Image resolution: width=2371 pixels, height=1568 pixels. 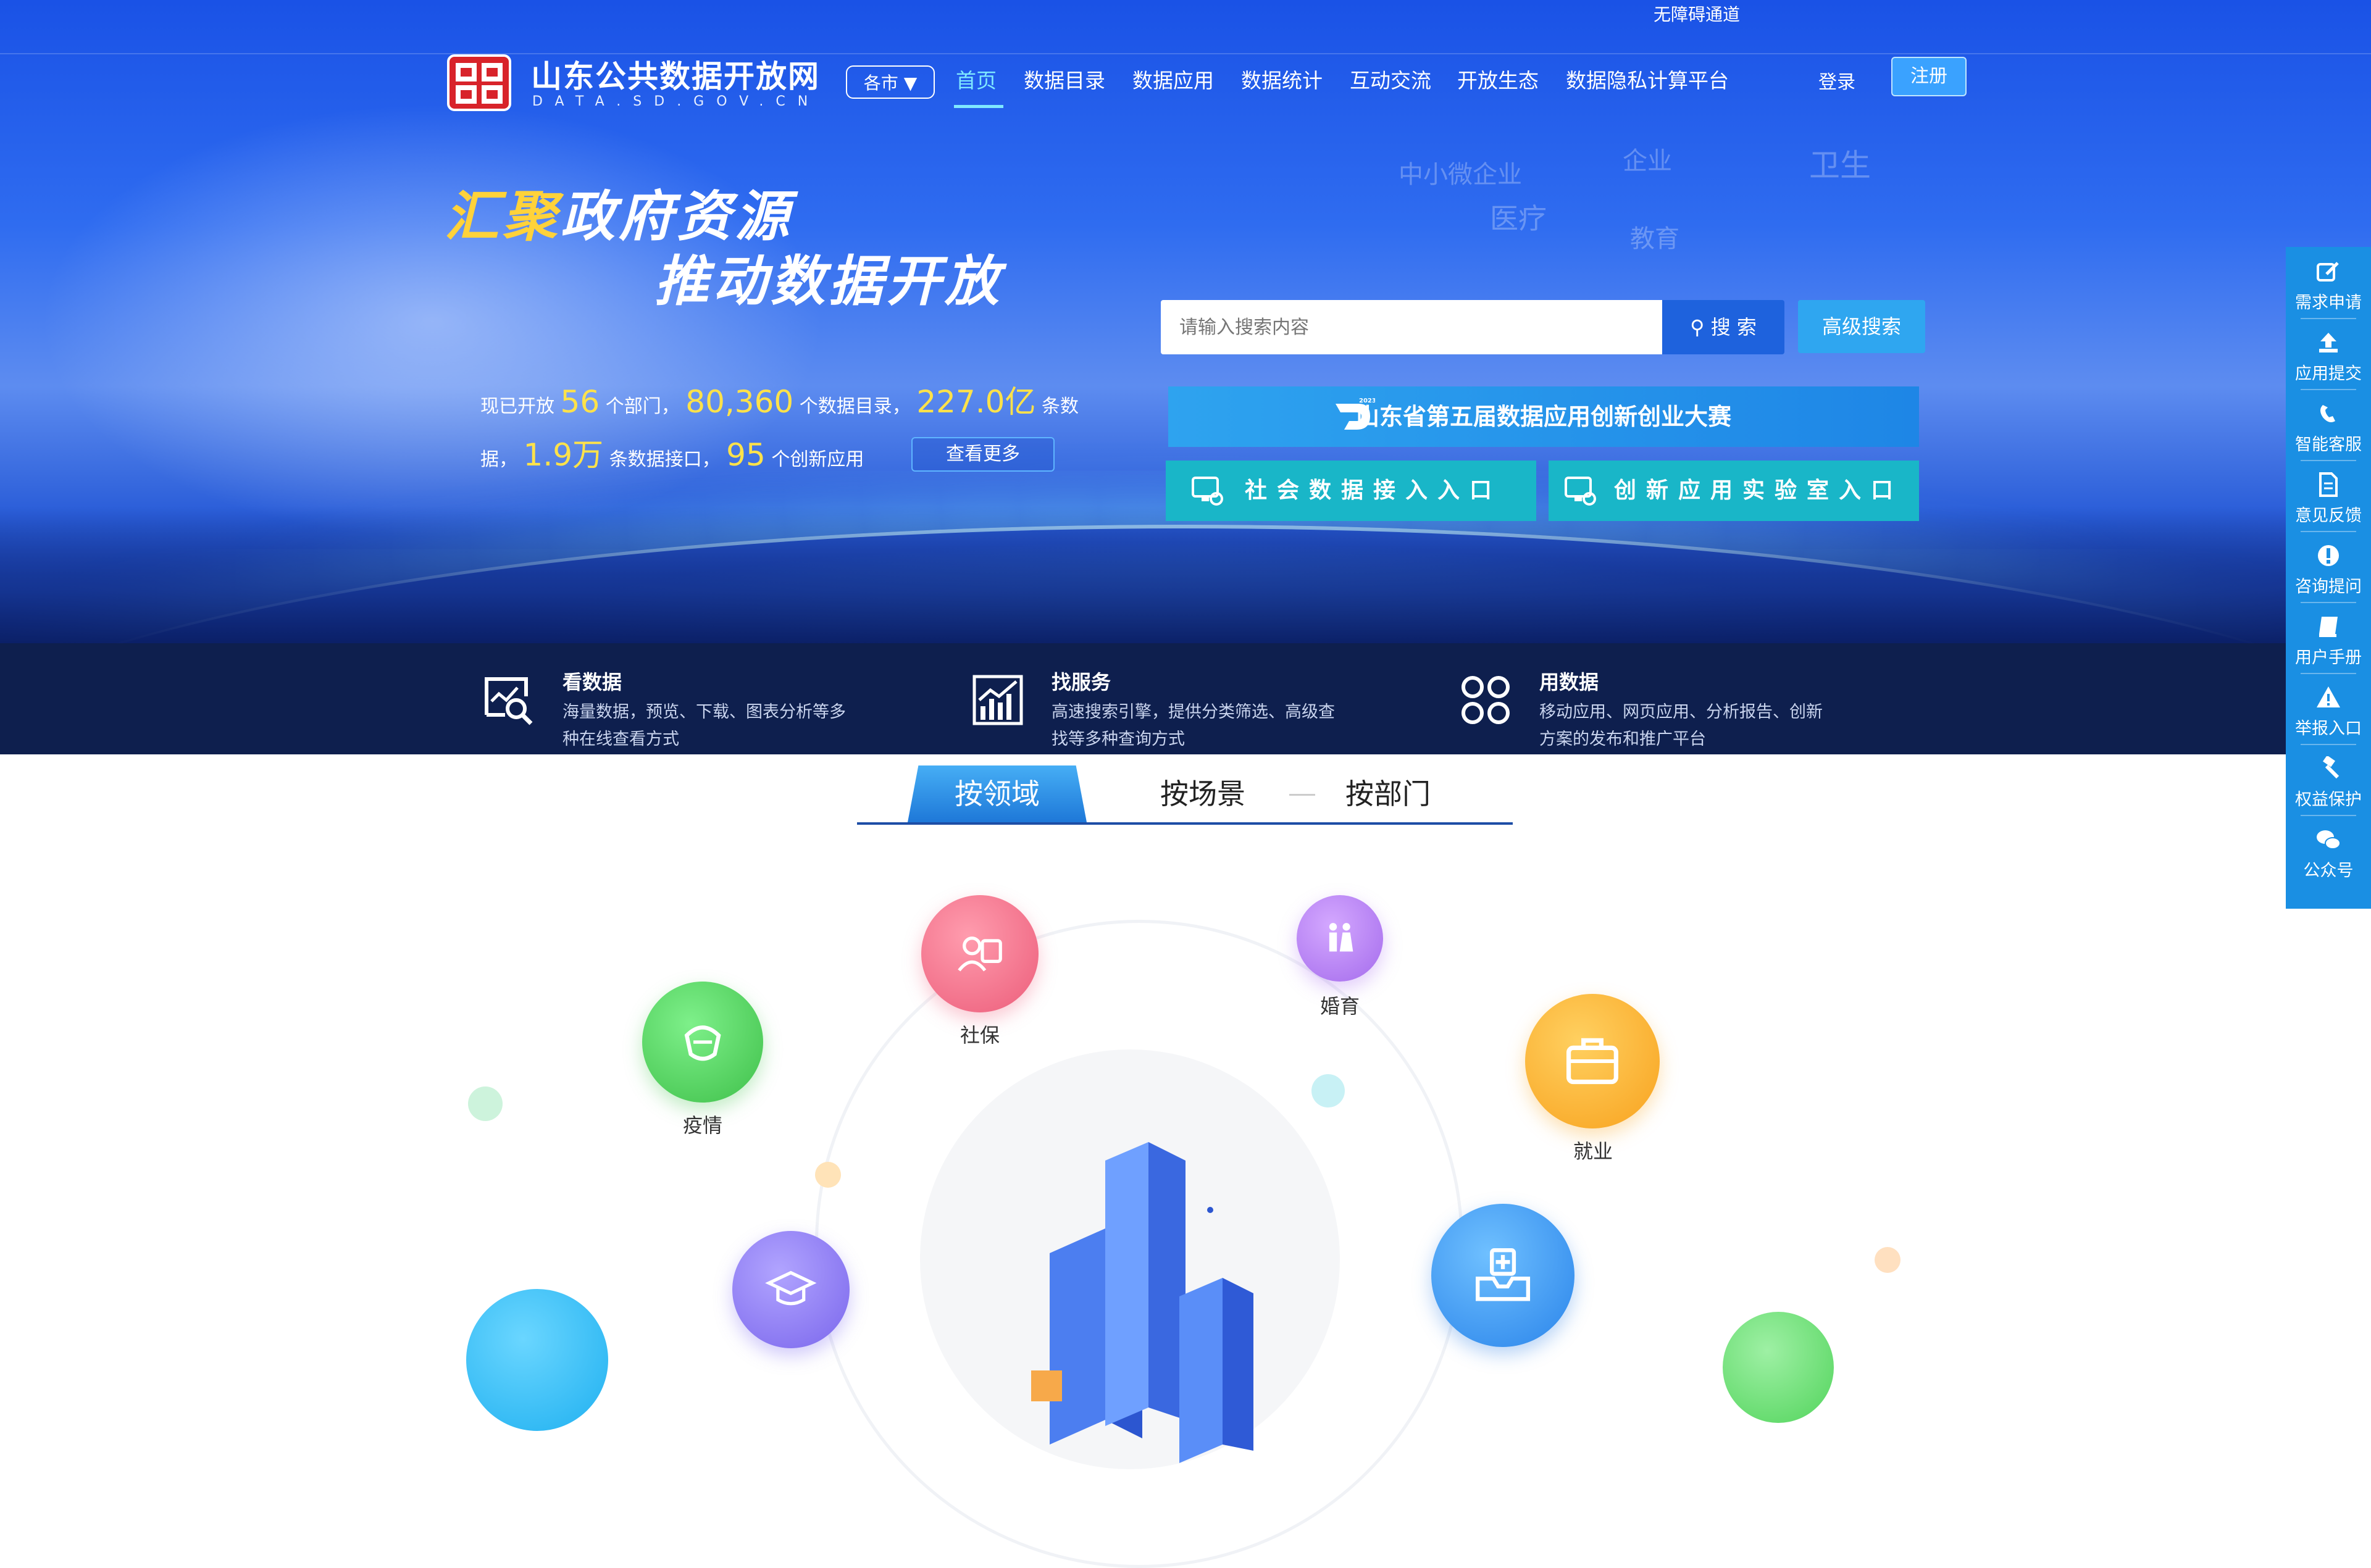 I want to click on rail-label: 咨询提问, so click(x=2328, y=586).